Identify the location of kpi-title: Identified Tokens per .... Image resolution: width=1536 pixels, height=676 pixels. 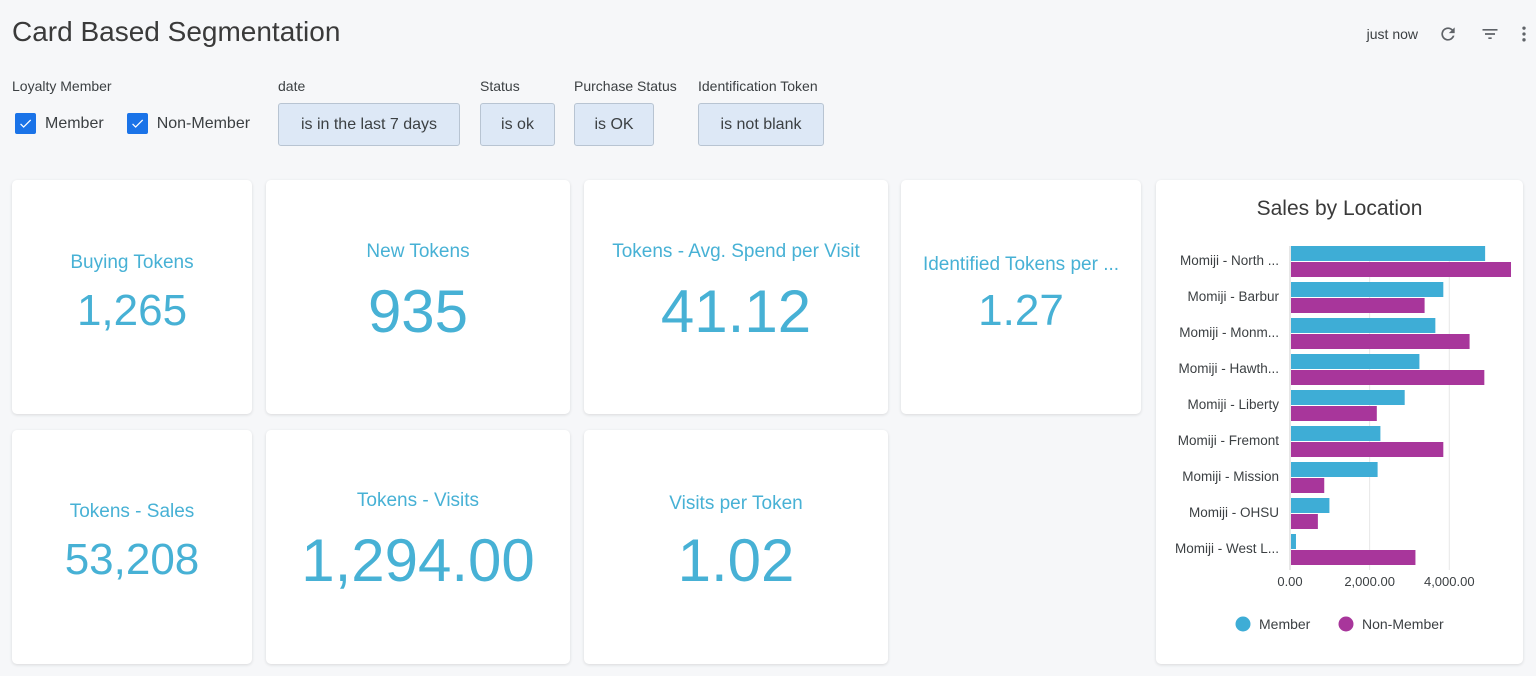
(1021, 264).